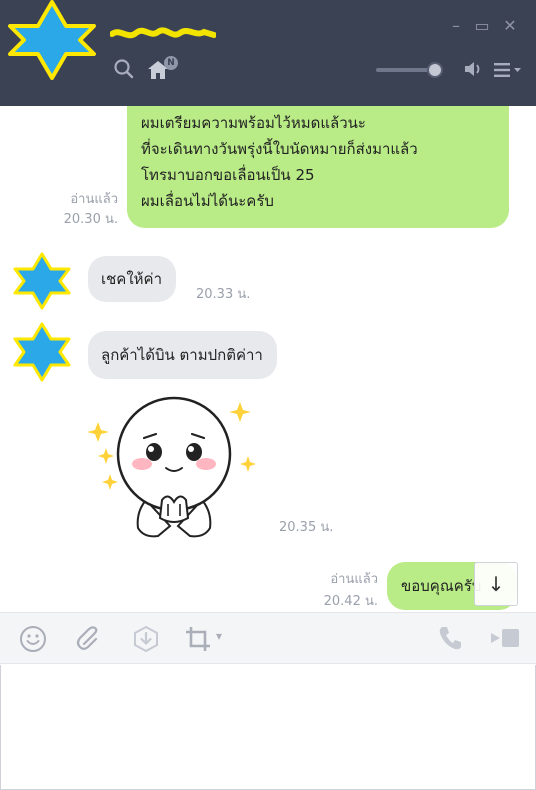 This screenshot has width=536, height=790. I want to click on incoming-message-bubble: ลูกค้าได้บิน ตามปกติค่าา, so click(182, 355).